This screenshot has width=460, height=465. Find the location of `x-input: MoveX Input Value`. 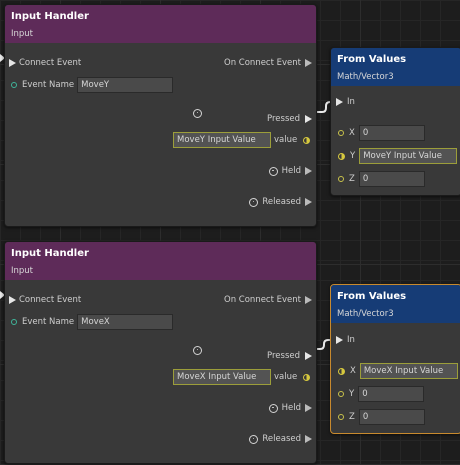

x-input: MoveX Input Value is located at coordinates (408, 371).